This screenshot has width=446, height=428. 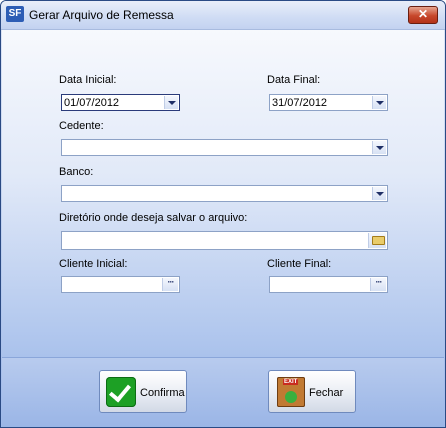 I want to click on data-inicial-label: Data Inicial:, so click(x=88, y=80).